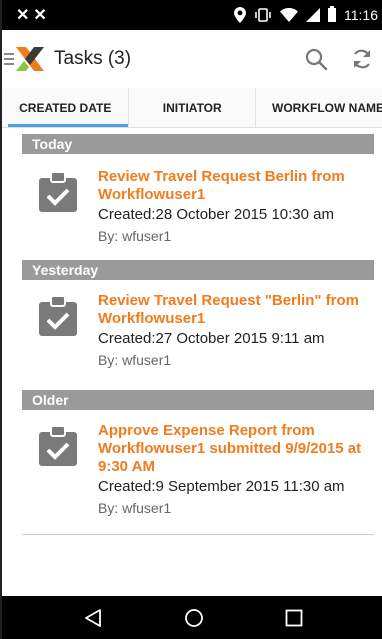 The width and height of the screenshot is (382, 639). I want to click on nintex-logo-icon, so click(30, 59).